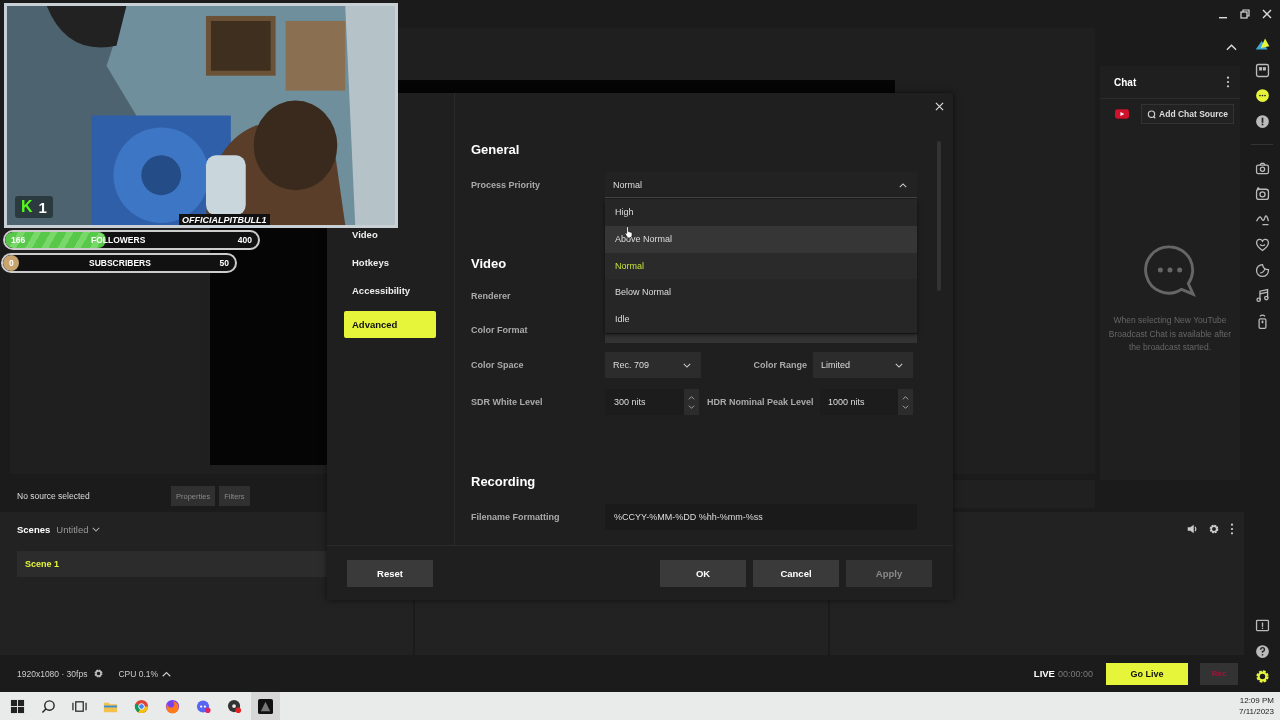 The width and height of the screenshot is (1280, 720). I want to click on dialog-button: Cancel, so click(796, 573).